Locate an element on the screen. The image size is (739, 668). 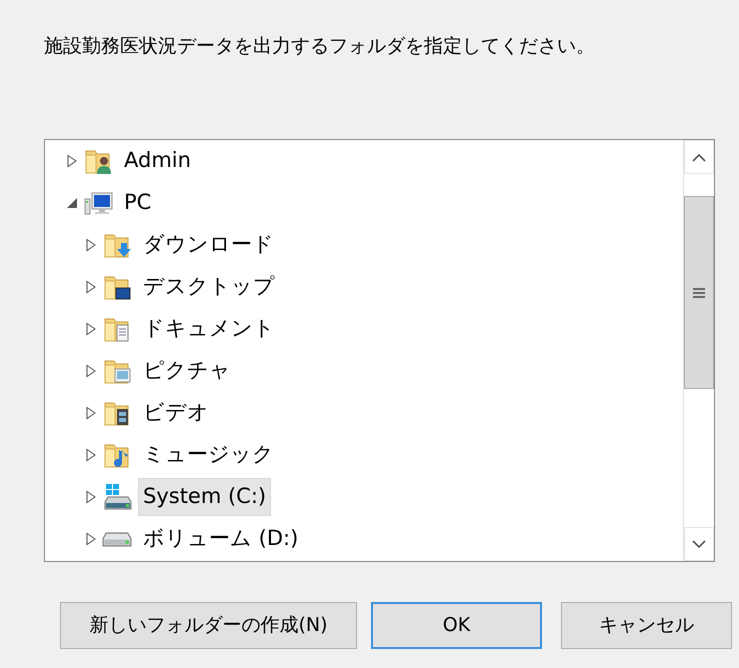
tree-item: ピクチャ is located at coordinates (187, 371).